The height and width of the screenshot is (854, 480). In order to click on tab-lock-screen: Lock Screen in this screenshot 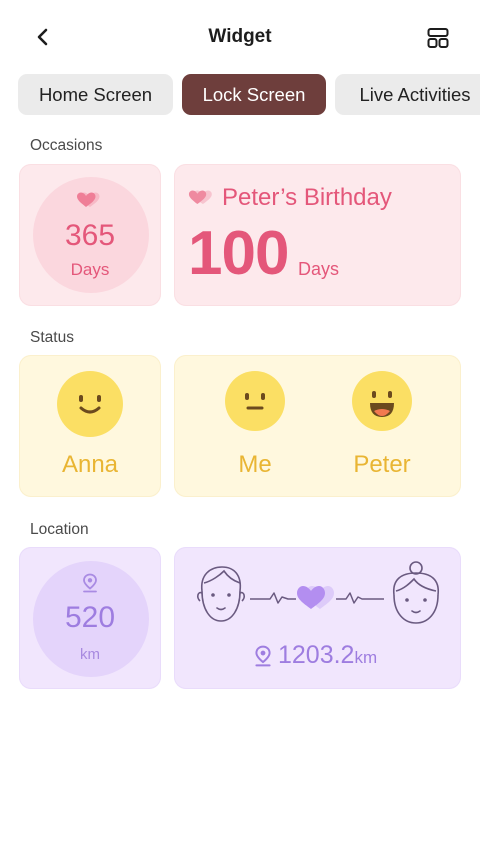, I will do `click(254, 94)`.